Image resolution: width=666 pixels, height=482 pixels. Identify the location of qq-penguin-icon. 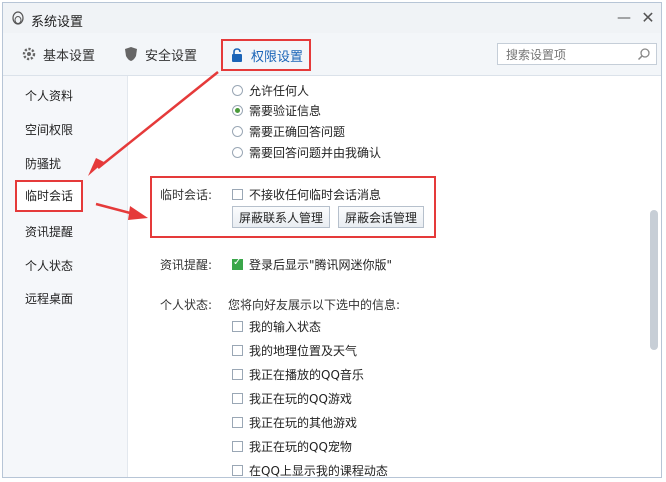
(18, 18).